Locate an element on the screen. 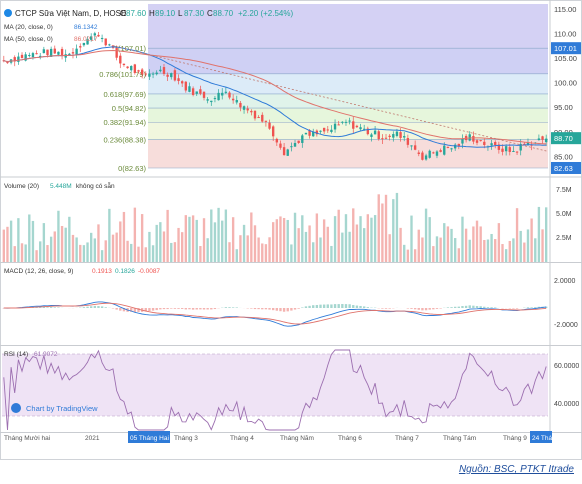 This screenshot has height=484, width=582. symbol-title: CTCP Sữa Việt Nam, D, HOSE is located at coordinates (70, 13).